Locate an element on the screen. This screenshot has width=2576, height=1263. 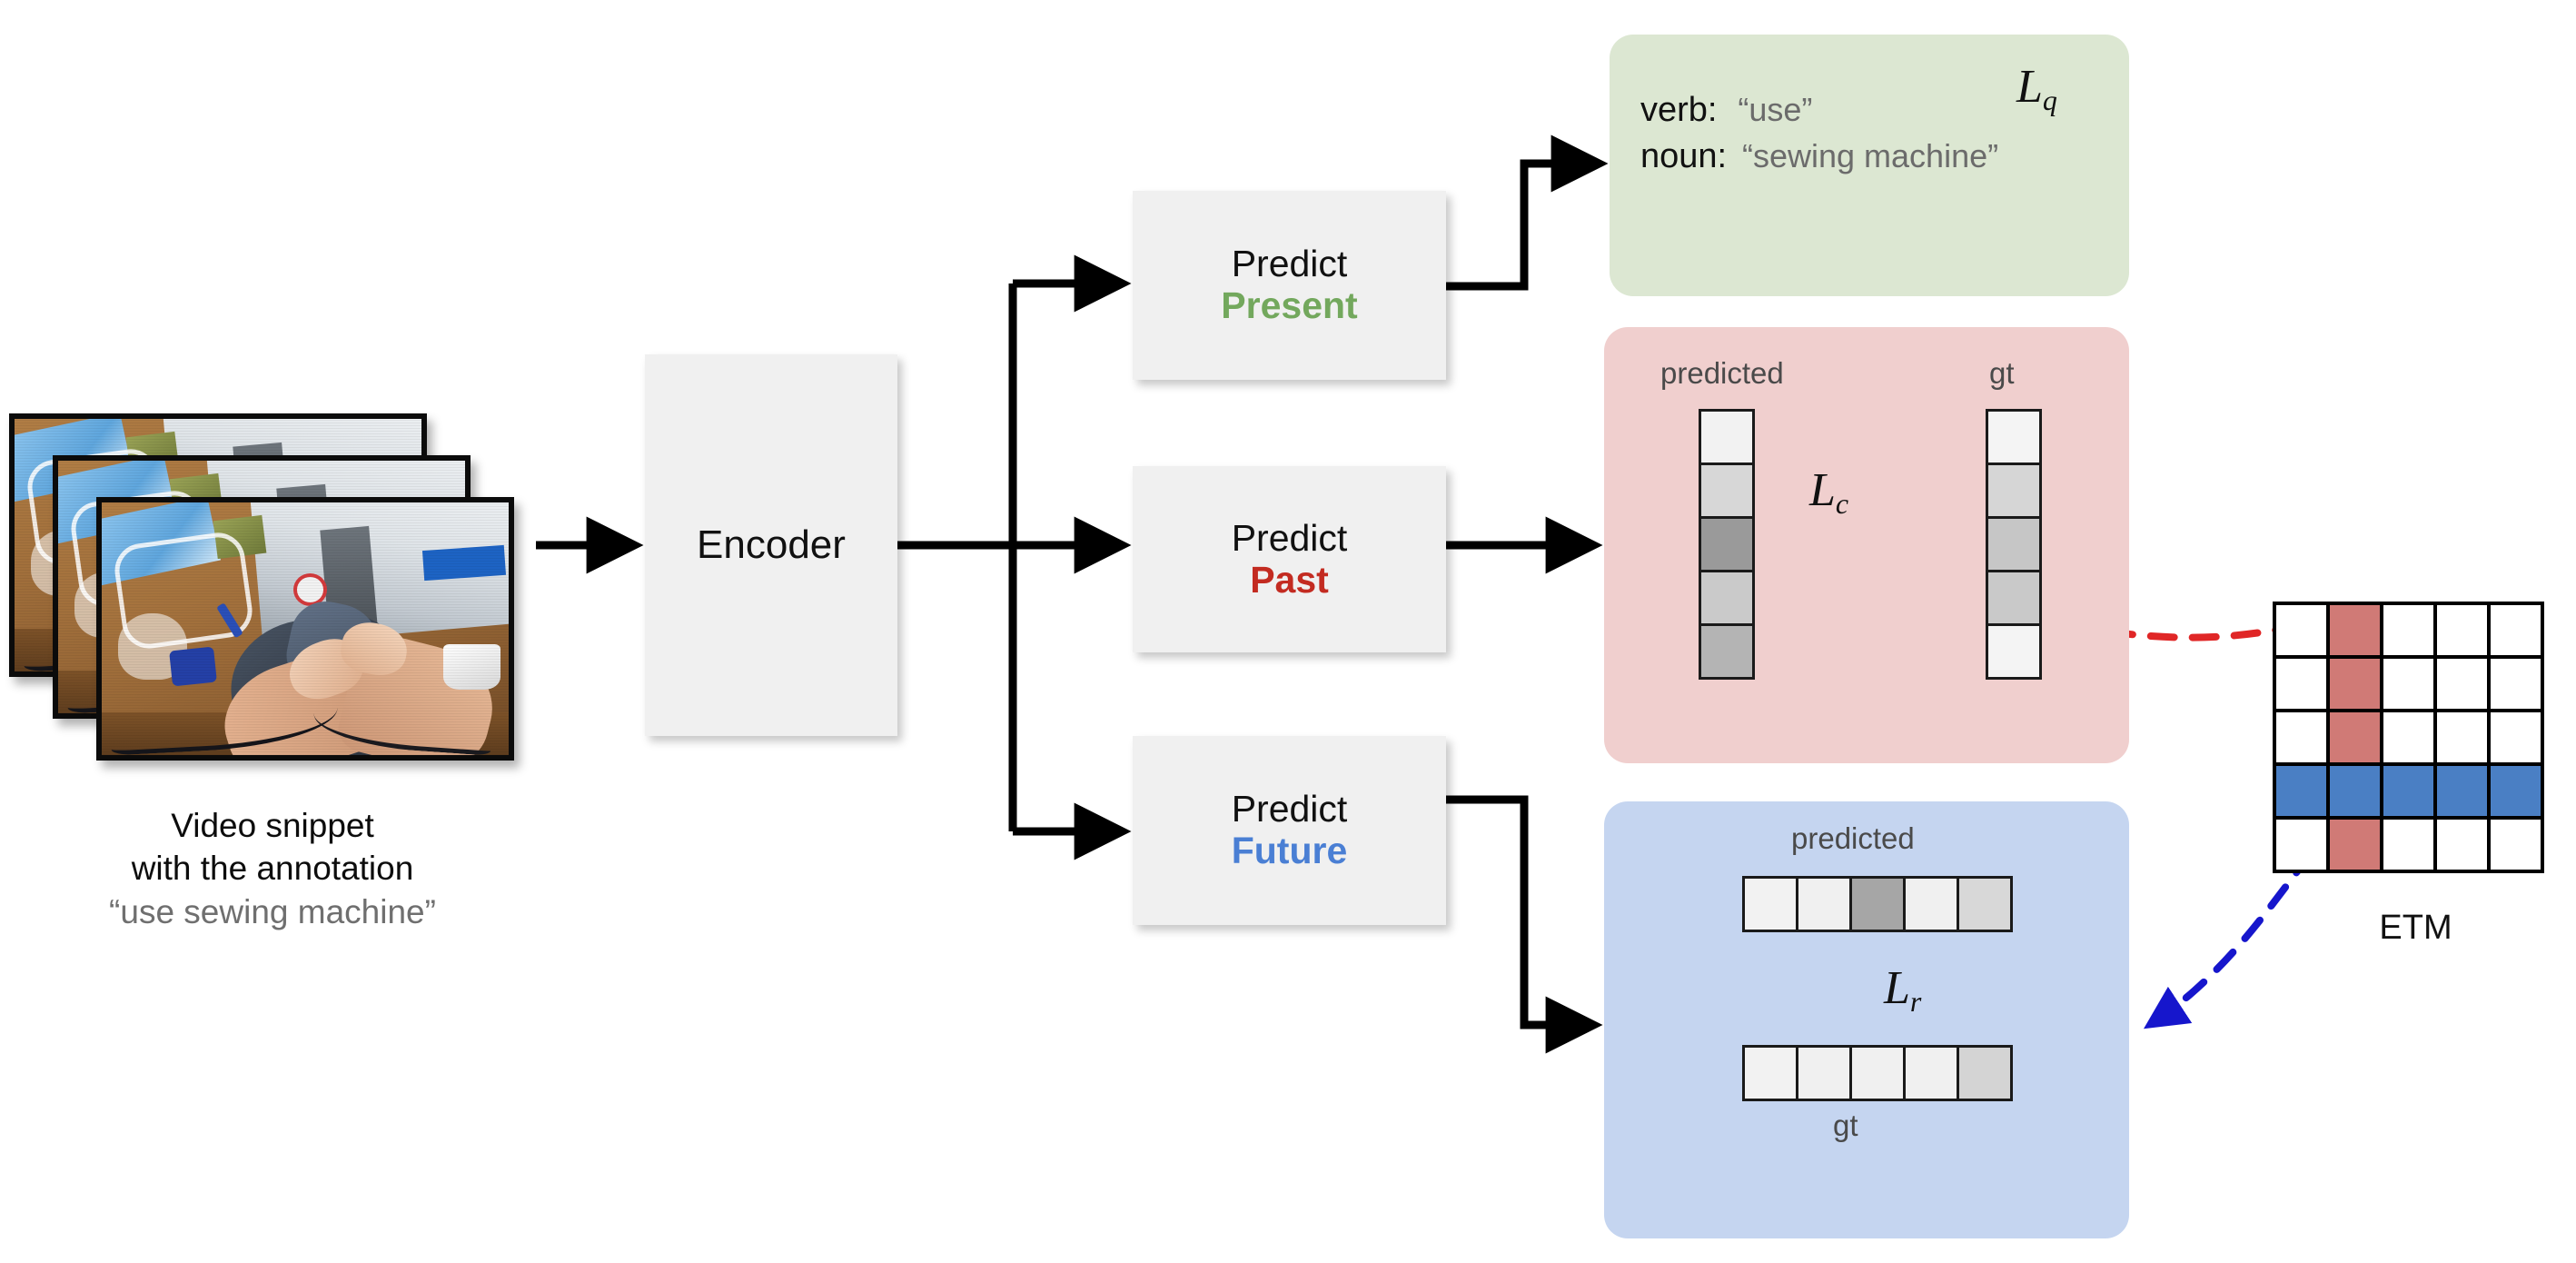
encoder-label: Encoder is located at coordinates (771, 544).